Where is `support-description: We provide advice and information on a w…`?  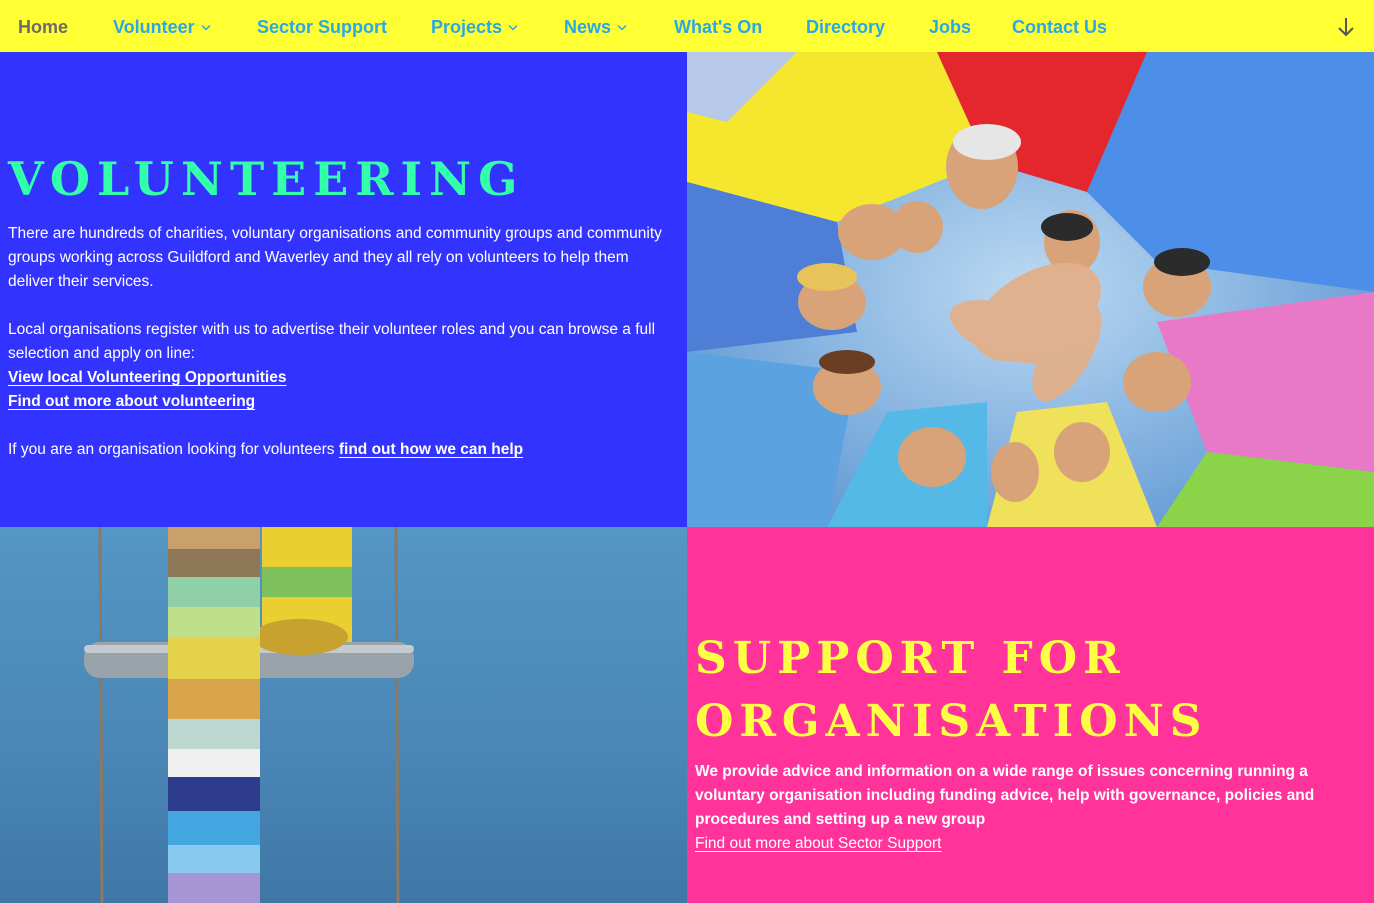 support-description: We provide advice and information on a w… is located at coordinates (1005, 795).